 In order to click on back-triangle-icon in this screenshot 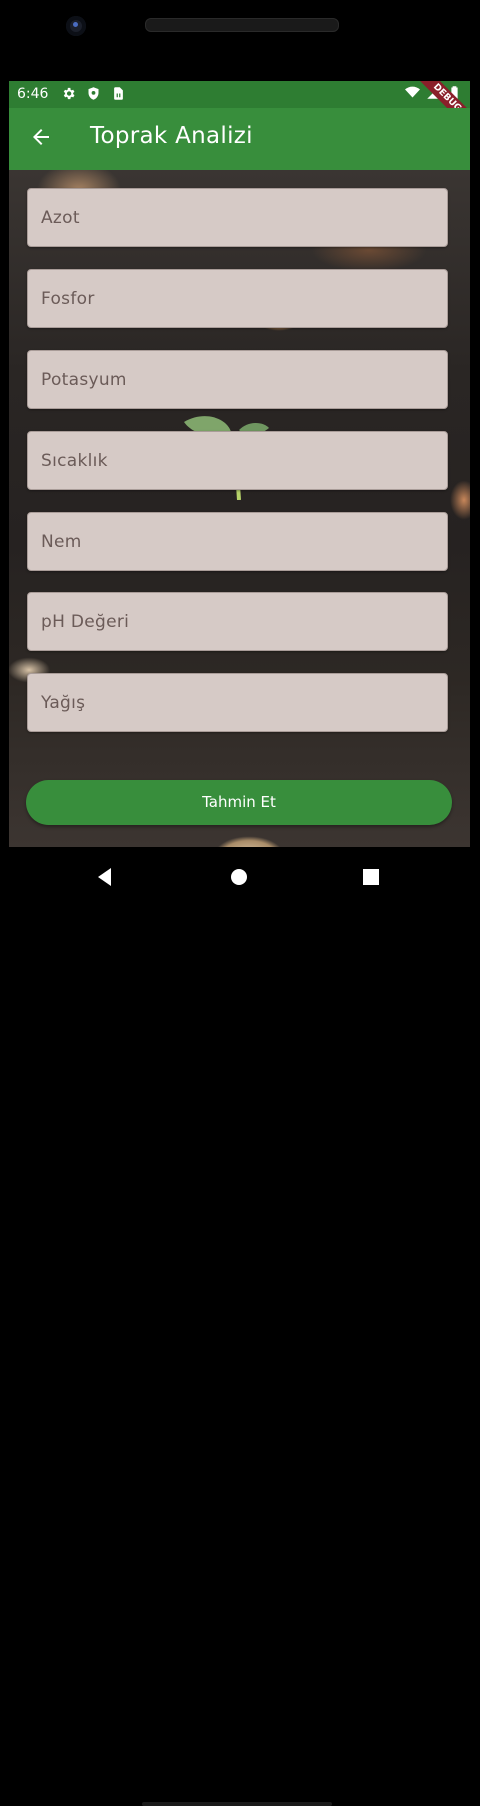, I will do `click(105, 877)`.